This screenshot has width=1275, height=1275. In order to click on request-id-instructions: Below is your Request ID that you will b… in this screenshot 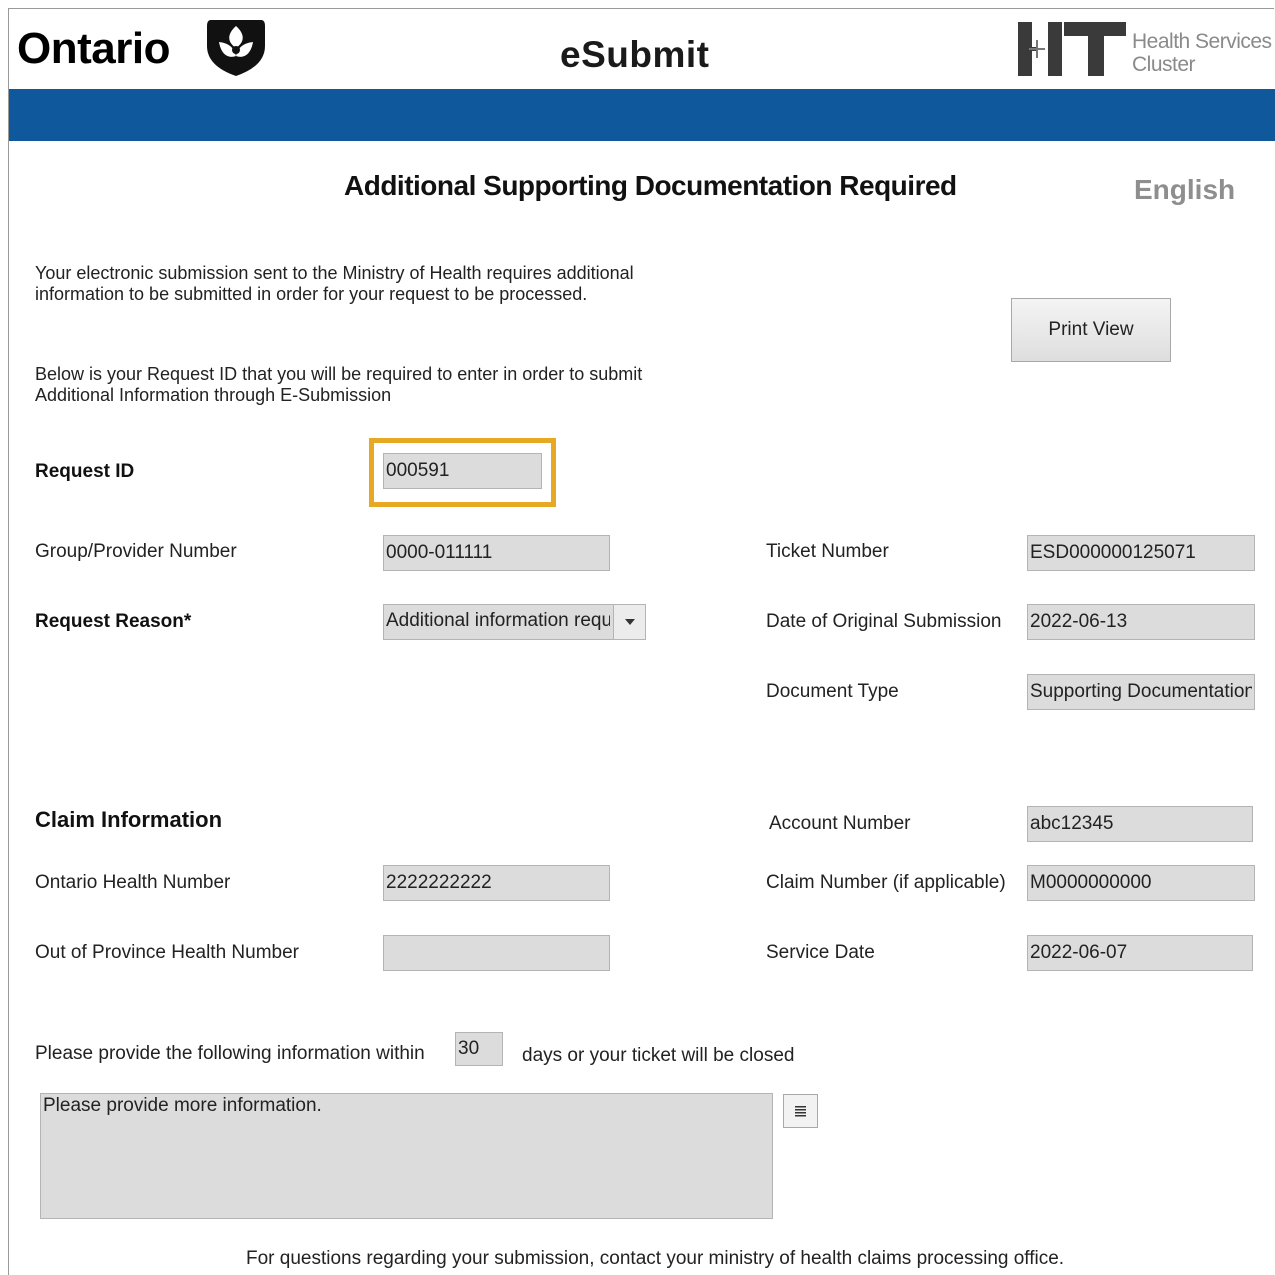, I will do `click(360, 385)`.